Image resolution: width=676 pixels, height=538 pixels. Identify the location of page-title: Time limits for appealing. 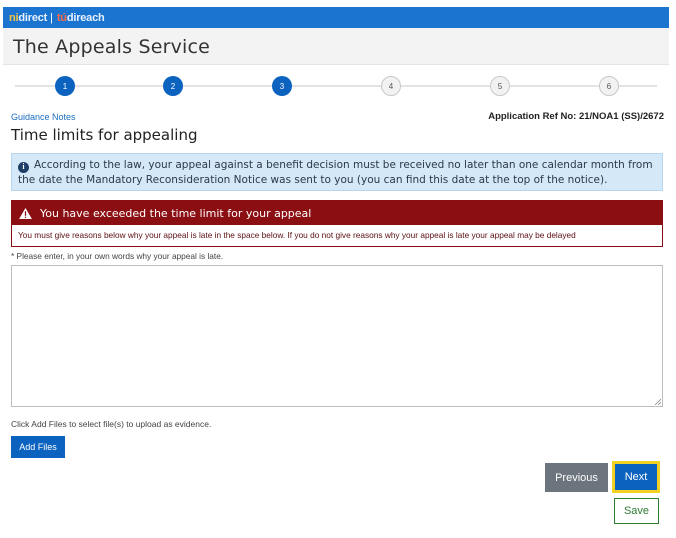
(104, 135).